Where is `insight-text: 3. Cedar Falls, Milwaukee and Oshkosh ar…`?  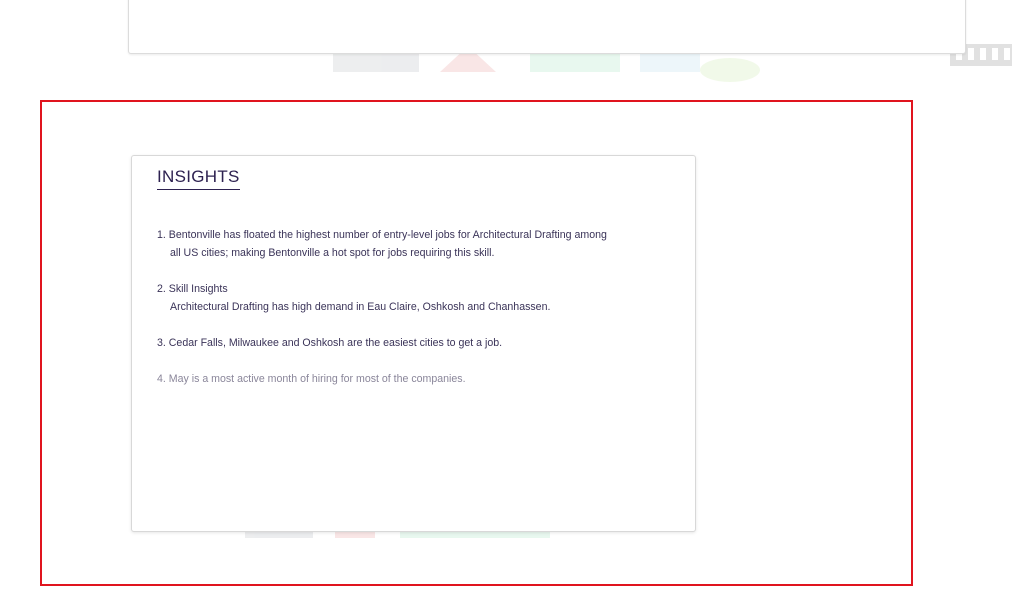 insight-text: 3. Cedar Falls, Milwaukee and Oshkosh ar… is located at coordinates (330, 343).